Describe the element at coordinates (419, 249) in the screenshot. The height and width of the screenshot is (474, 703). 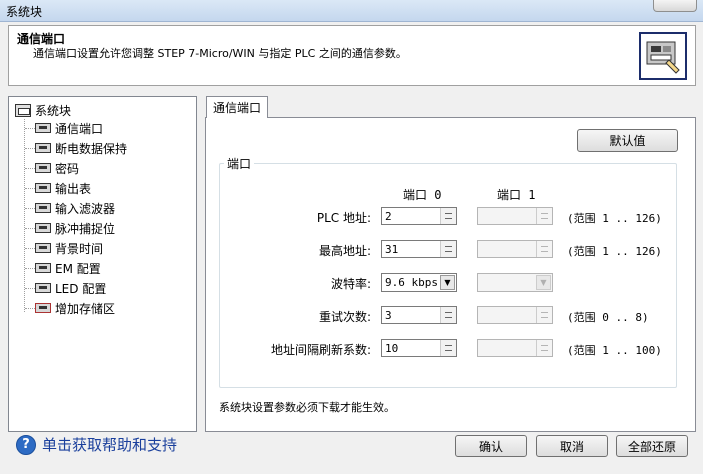
I see `port0-highest-address-spinner: 31` at that location.